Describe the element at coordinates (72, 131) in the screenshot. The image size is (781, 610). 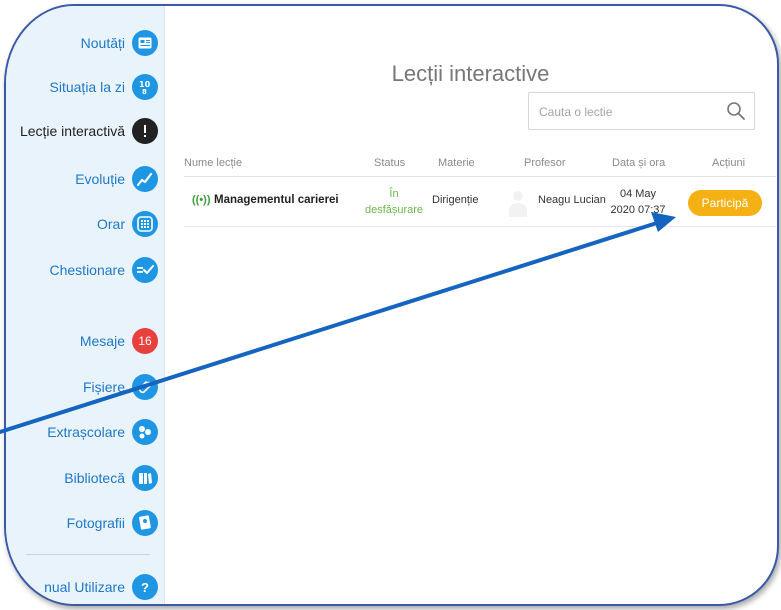
I see `sidebar-item-label: Lecție interactivă` at that location.